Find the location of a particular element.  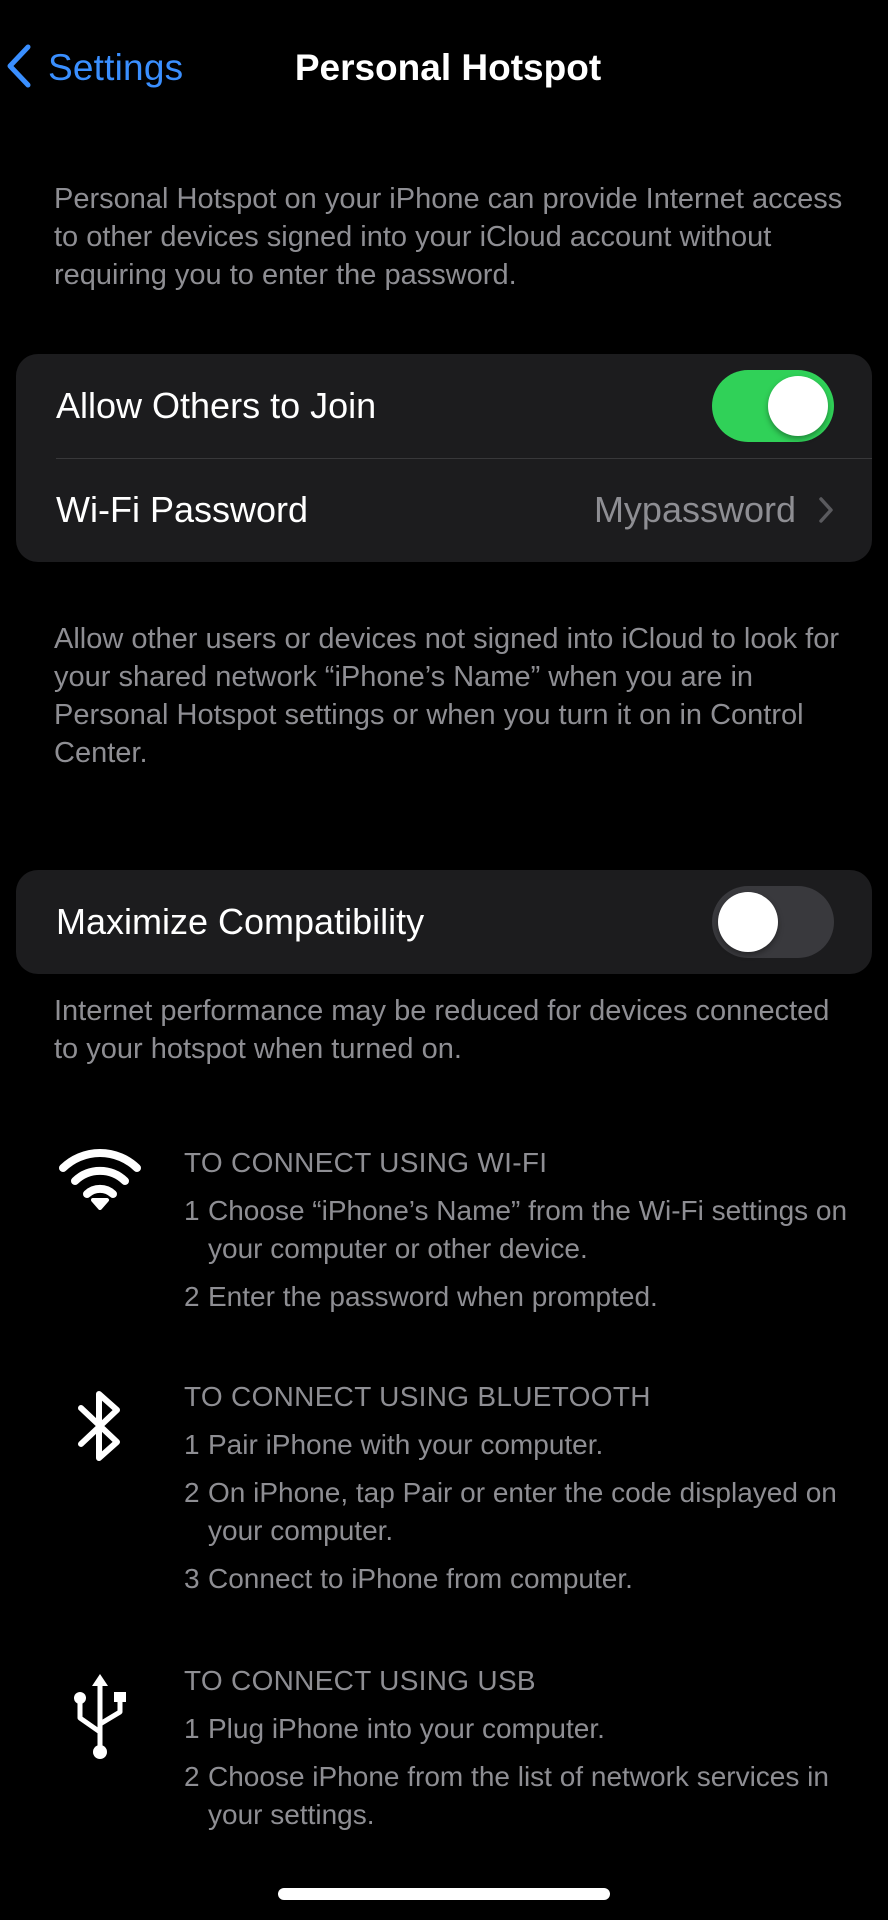

maximize-compatibility-toggle is located at coordinates (773, 922).